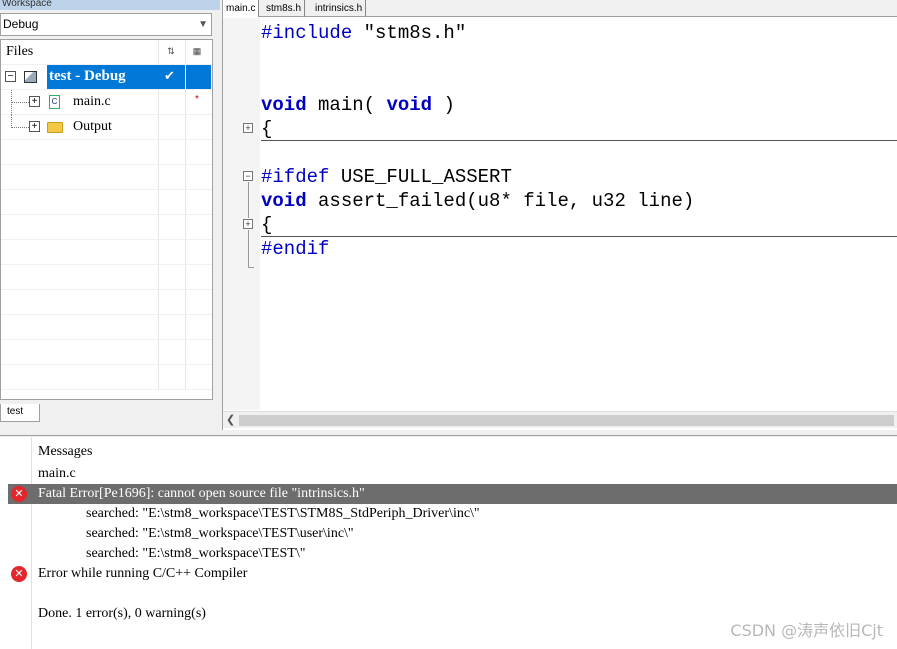 The height and width of the screenshot is (649, 897). I want to click on tree-item-label: Output, so click(92, 126).